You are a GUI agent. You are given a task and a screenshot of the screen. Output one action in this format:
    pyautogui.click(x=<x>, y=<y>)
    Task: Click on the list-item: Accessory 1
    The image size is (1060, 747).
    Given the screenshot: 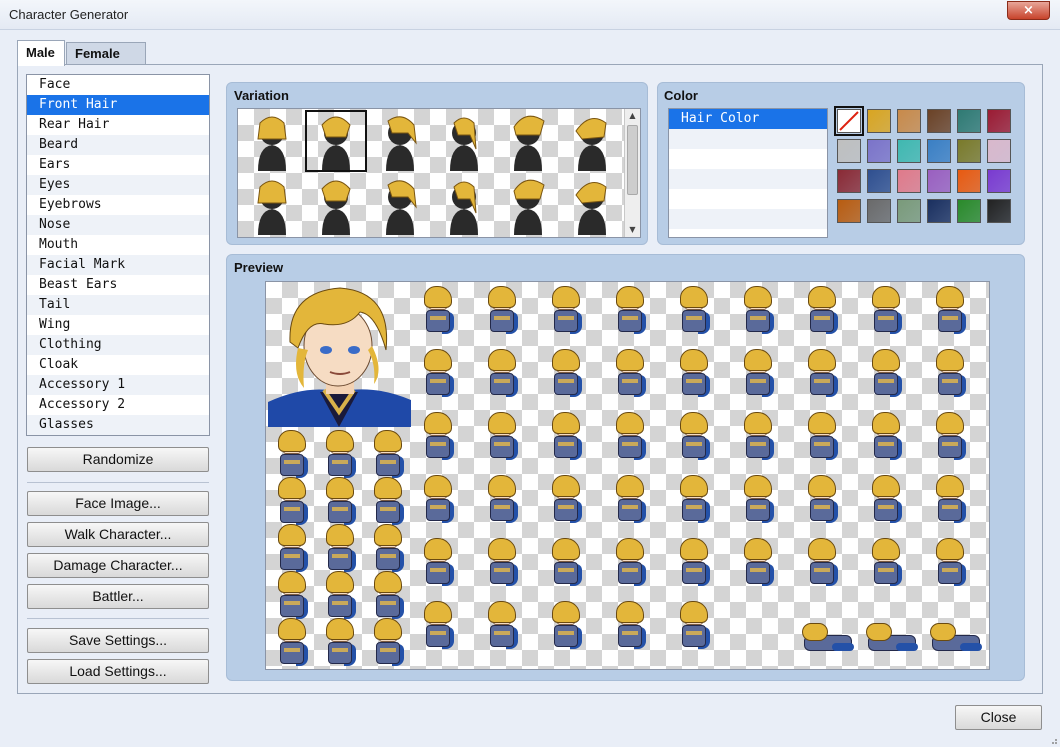 What is the action you would take?
    pyautogui.click(x=118, y=385)
    